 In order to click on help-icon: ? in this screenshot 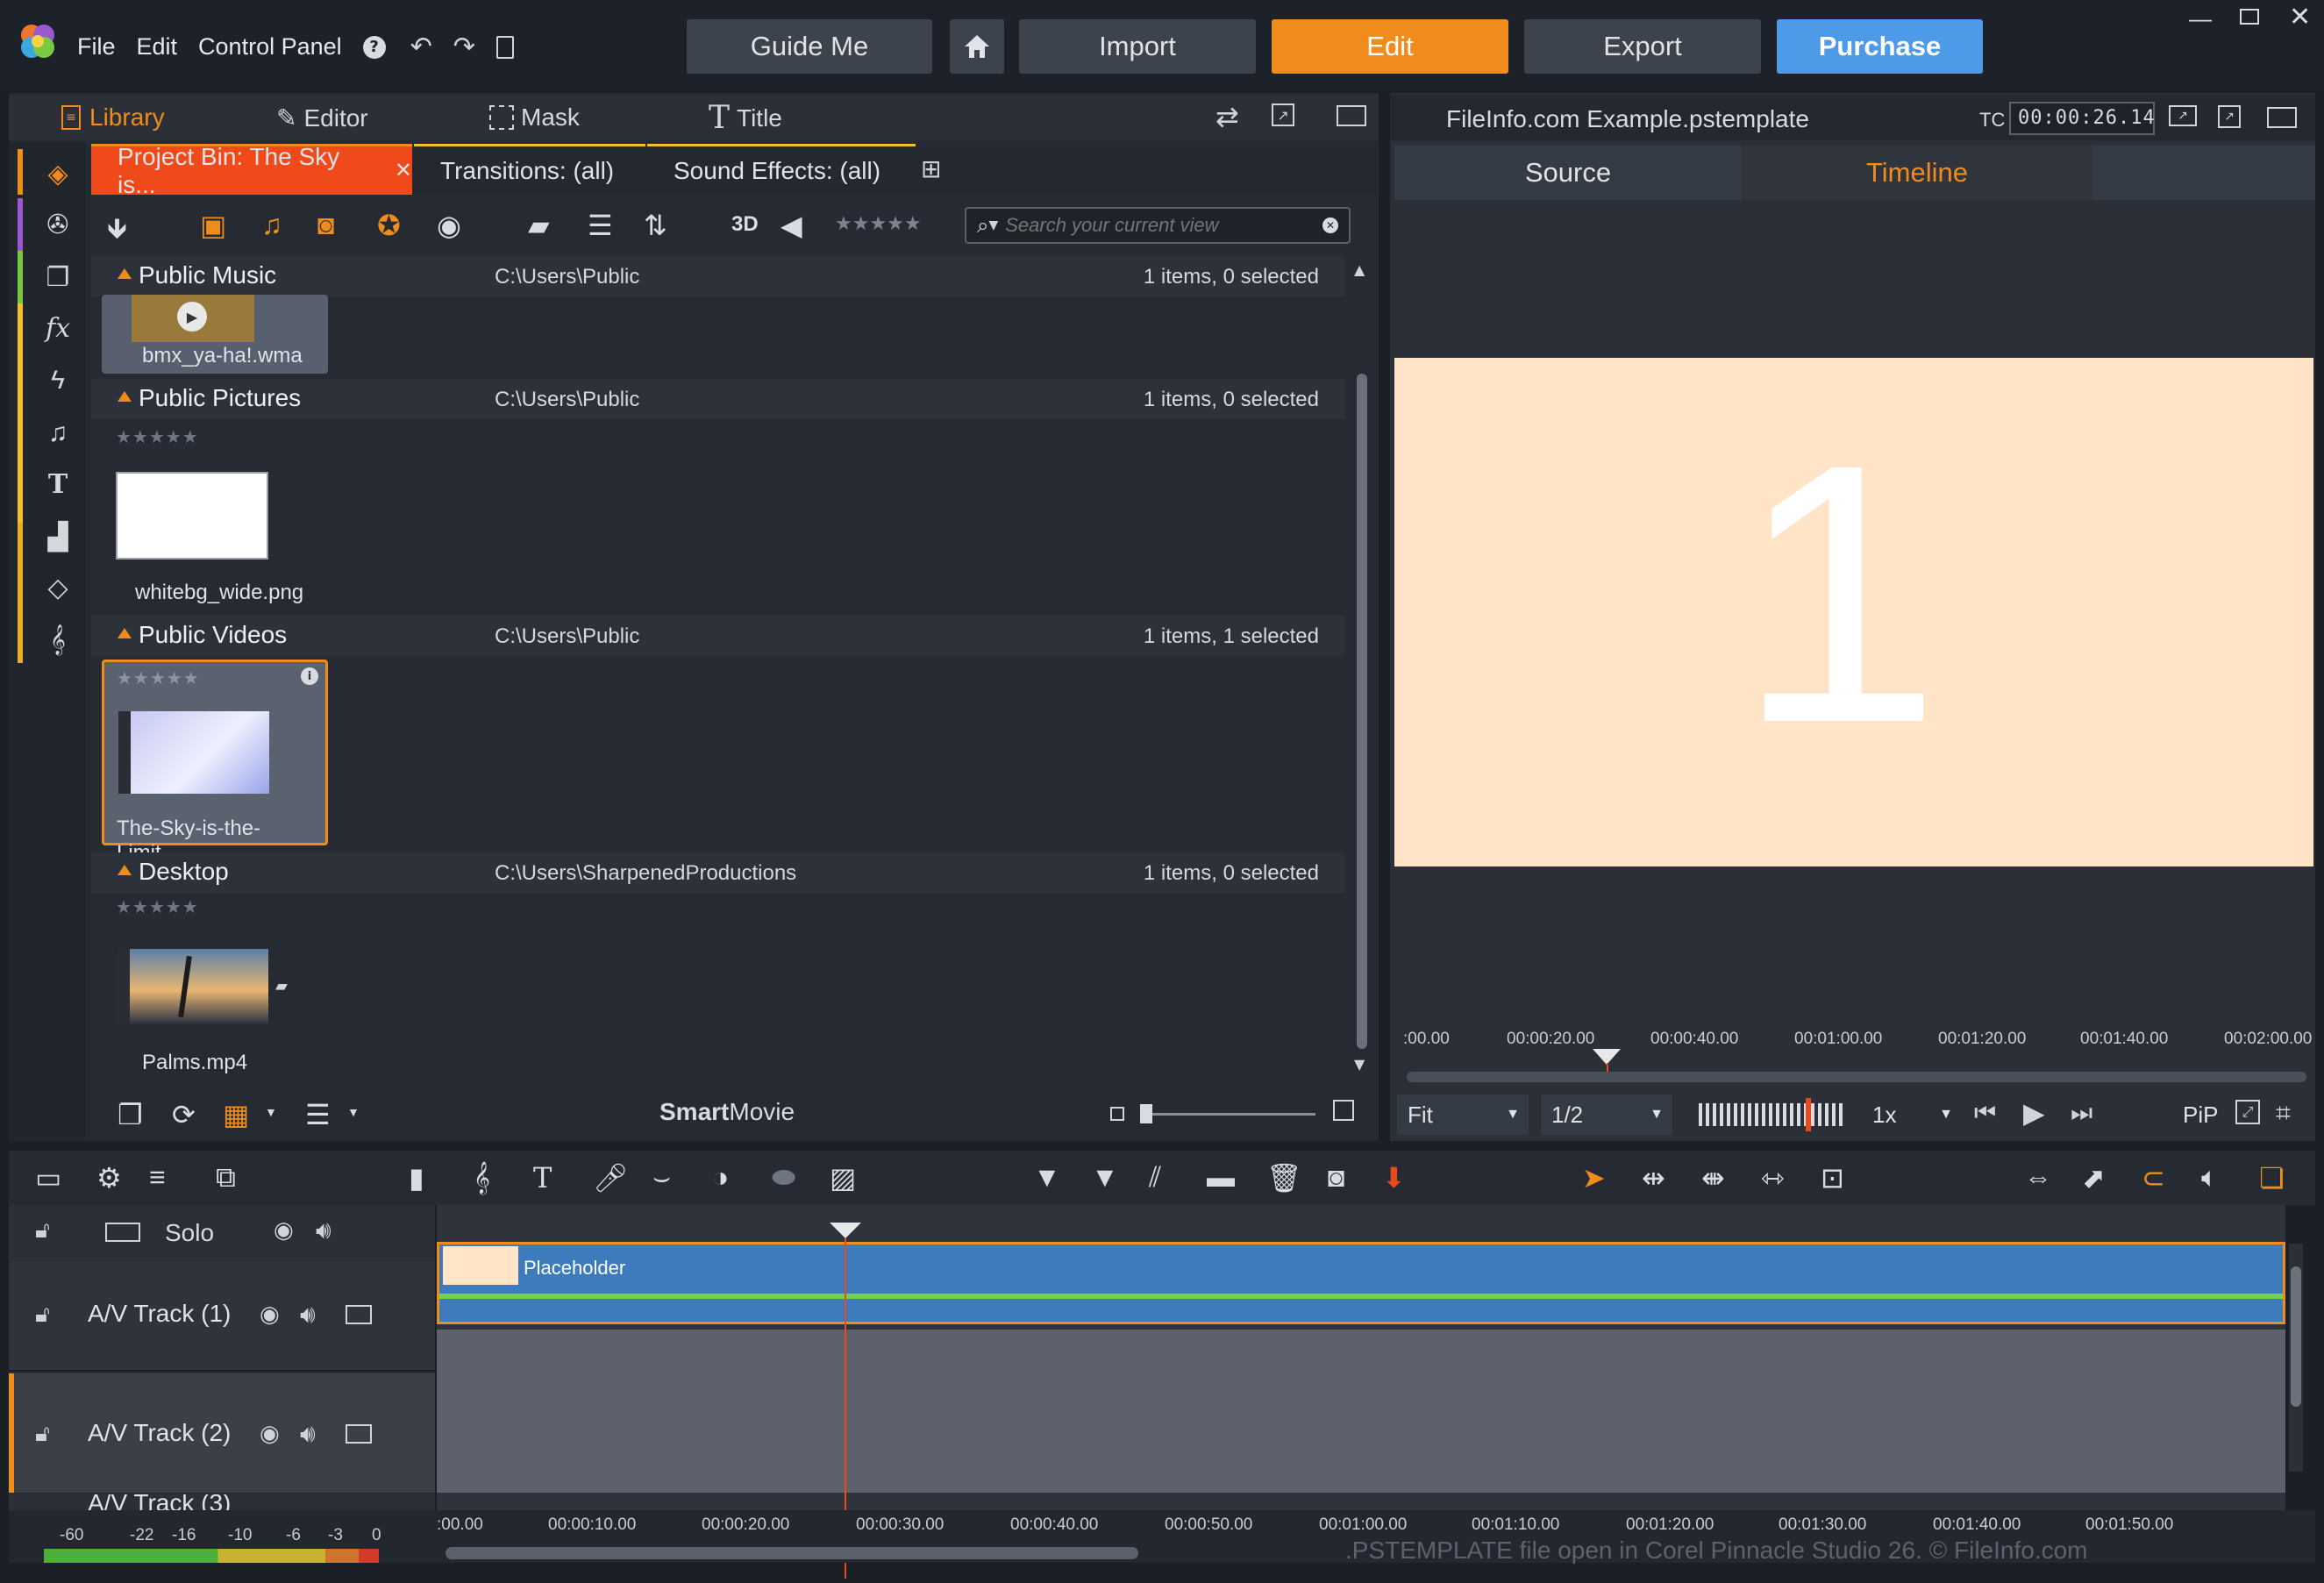, I will do `click(374, 47)`.